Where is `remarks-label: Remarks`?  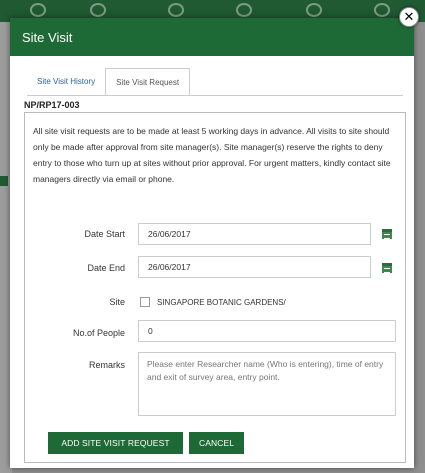
remarks-label: Remarks is located at coordinates (106, 365).